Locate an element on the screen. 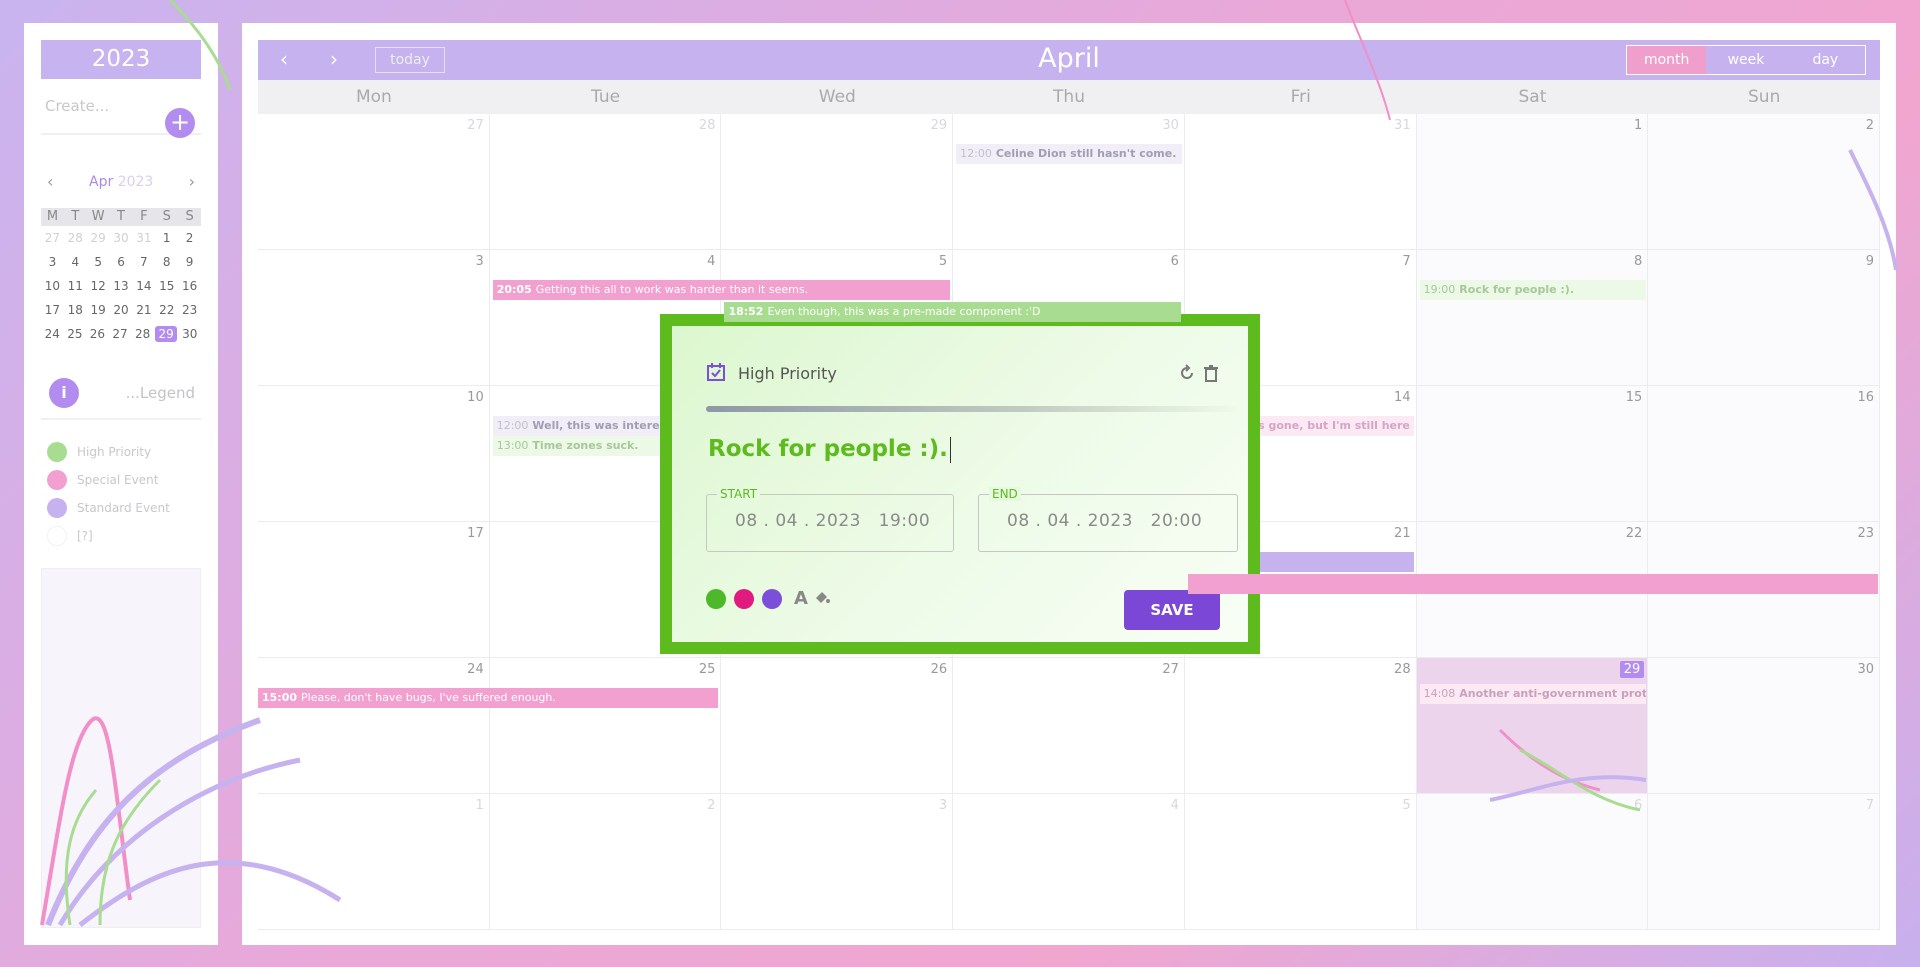  create-event-input is located at coordinates (105, 106).